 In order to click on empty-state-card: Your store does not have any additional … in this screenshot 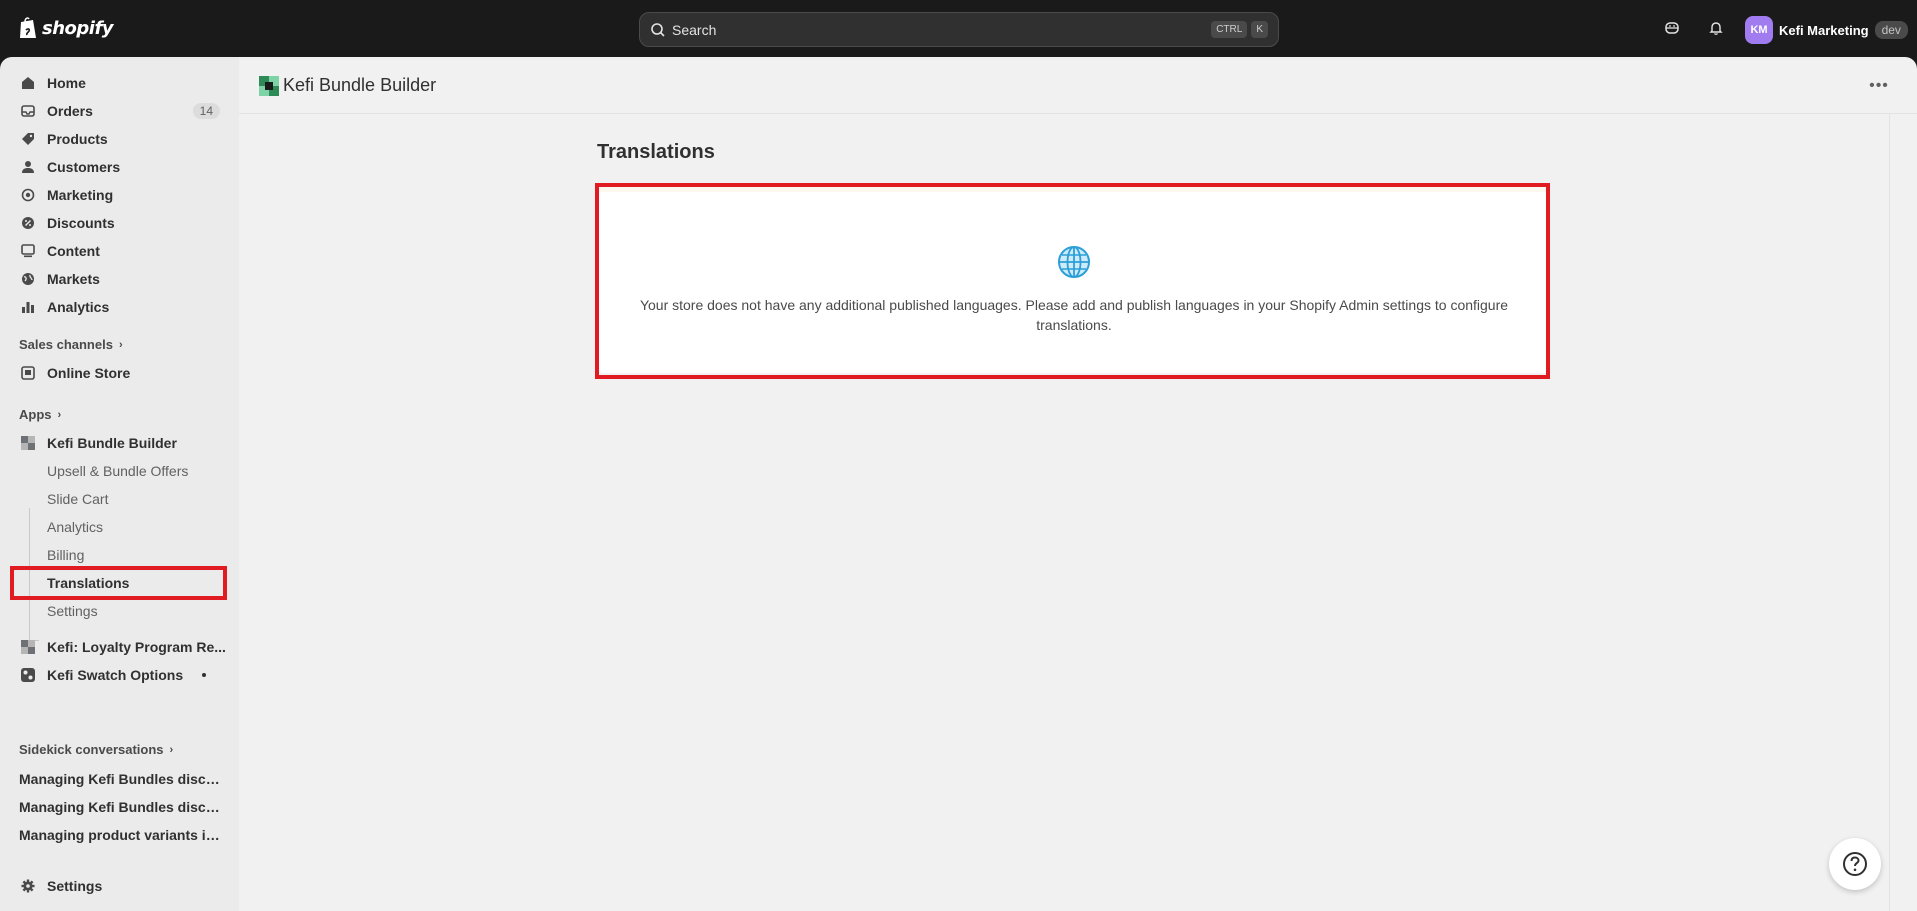, I will do `click(1074, 279)`.